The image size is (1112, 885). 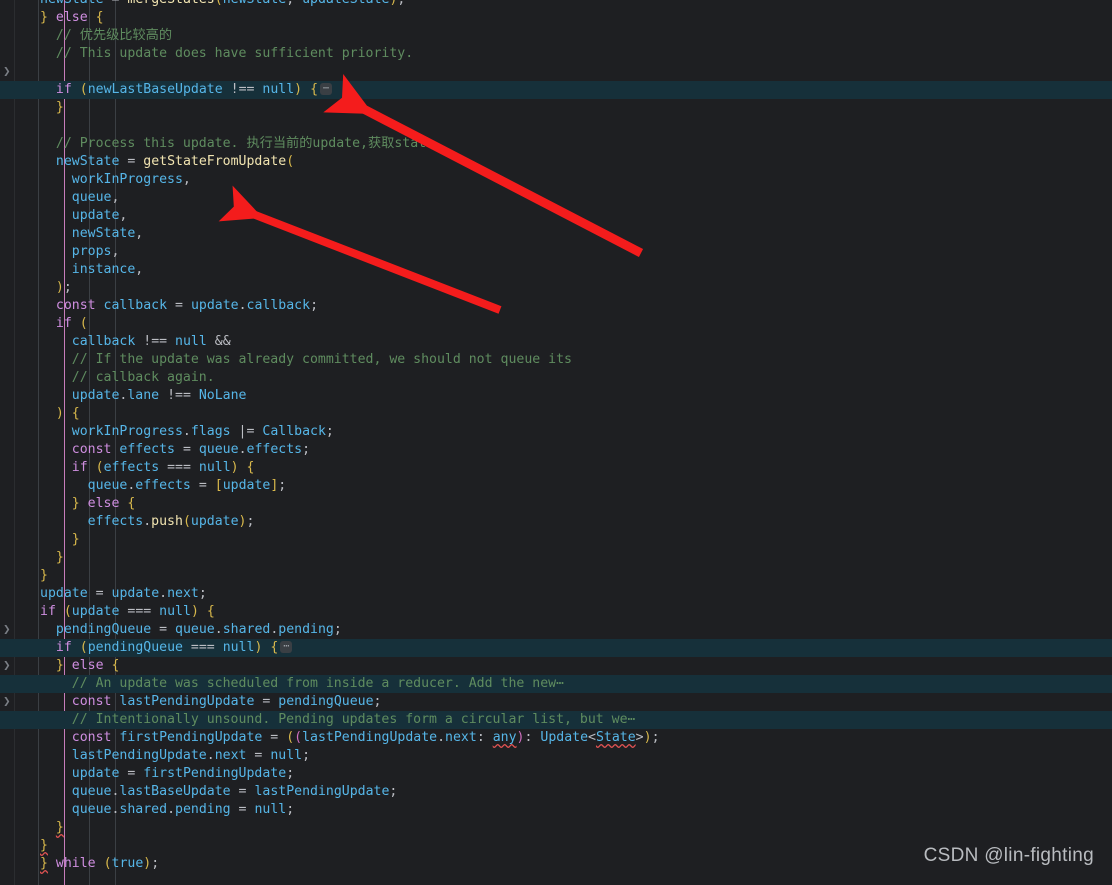 What do you see at coordinates (151, 341) in the screenshot?
I see `code-line-text: callback !== null &&` at bounding box center [151, 341].